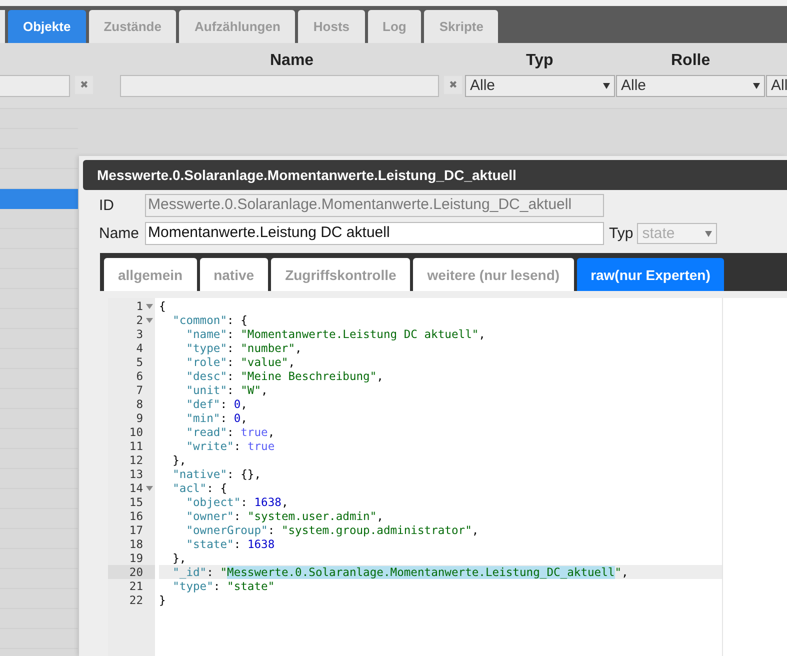 This screenshot has width=787, height=656. What do you see at coordinates (240, 362) in the screenshot?
I see `code-line: "role": "value",` at bounding box center [240, 362].